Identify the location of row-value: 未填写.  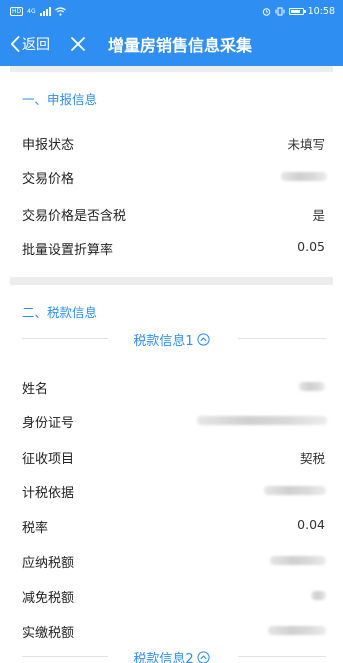
(306, 144).